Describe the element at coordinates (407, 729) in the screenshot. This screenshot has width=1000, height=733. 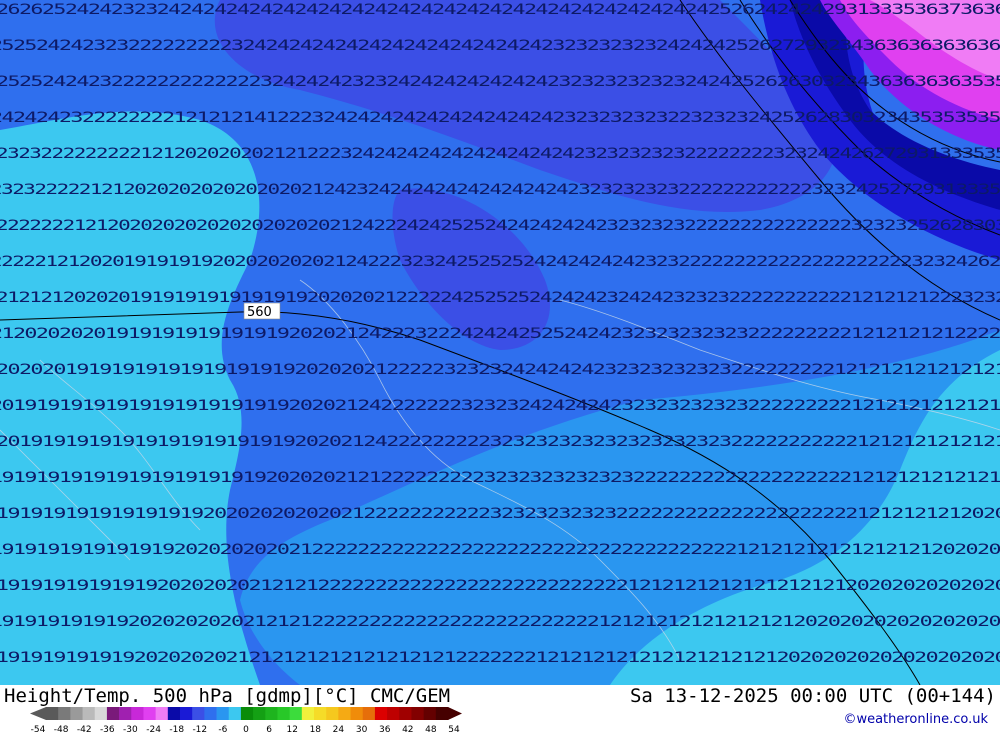
I see `legend-tick-label: 42` at that location.